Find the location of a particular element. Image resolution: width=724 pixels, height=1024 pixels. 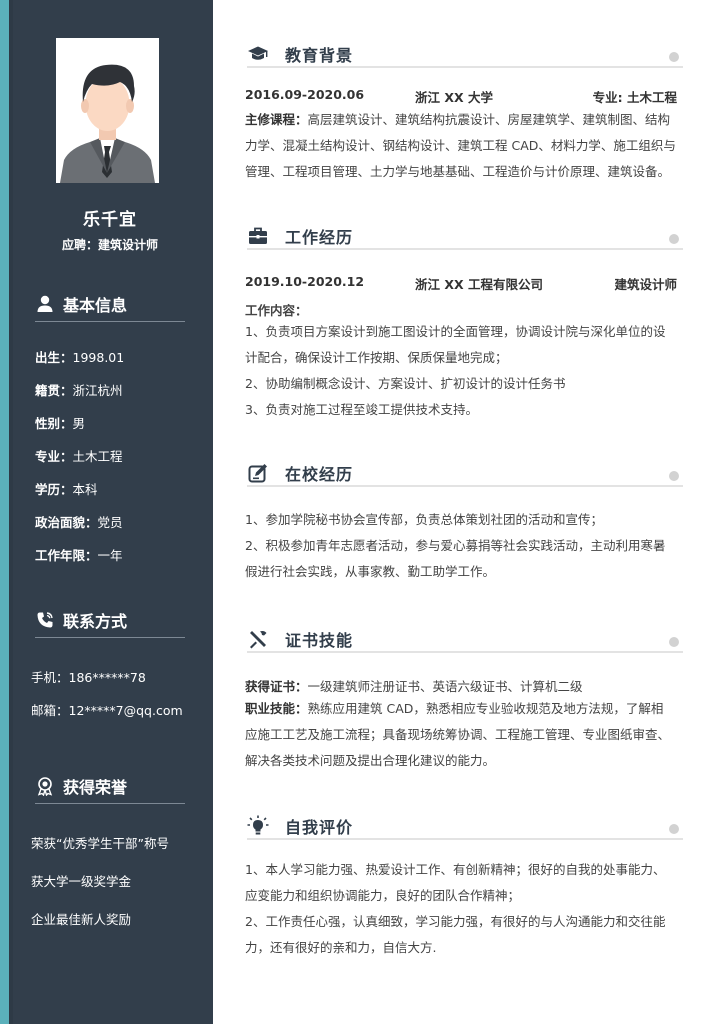

contact-phone: 手机：186******78 is located at coordinates (88, 677).